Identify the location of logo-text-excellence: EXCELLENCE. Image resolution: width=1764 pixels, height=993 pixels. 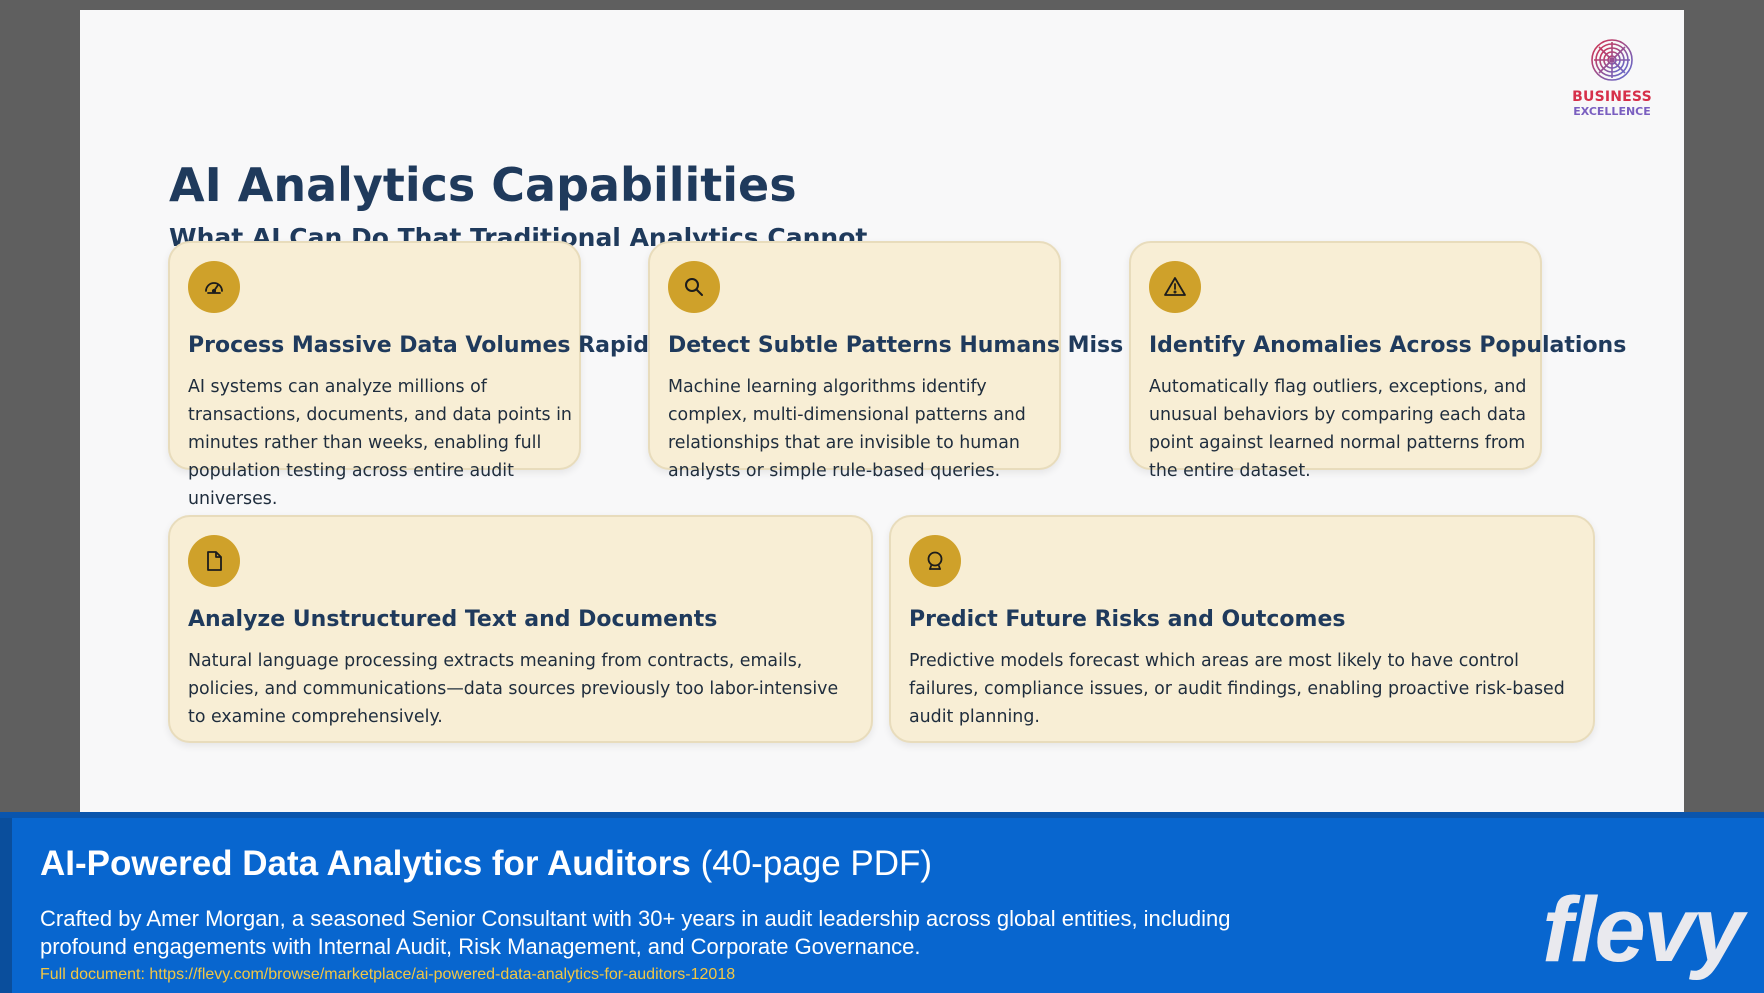
(1612, 111).